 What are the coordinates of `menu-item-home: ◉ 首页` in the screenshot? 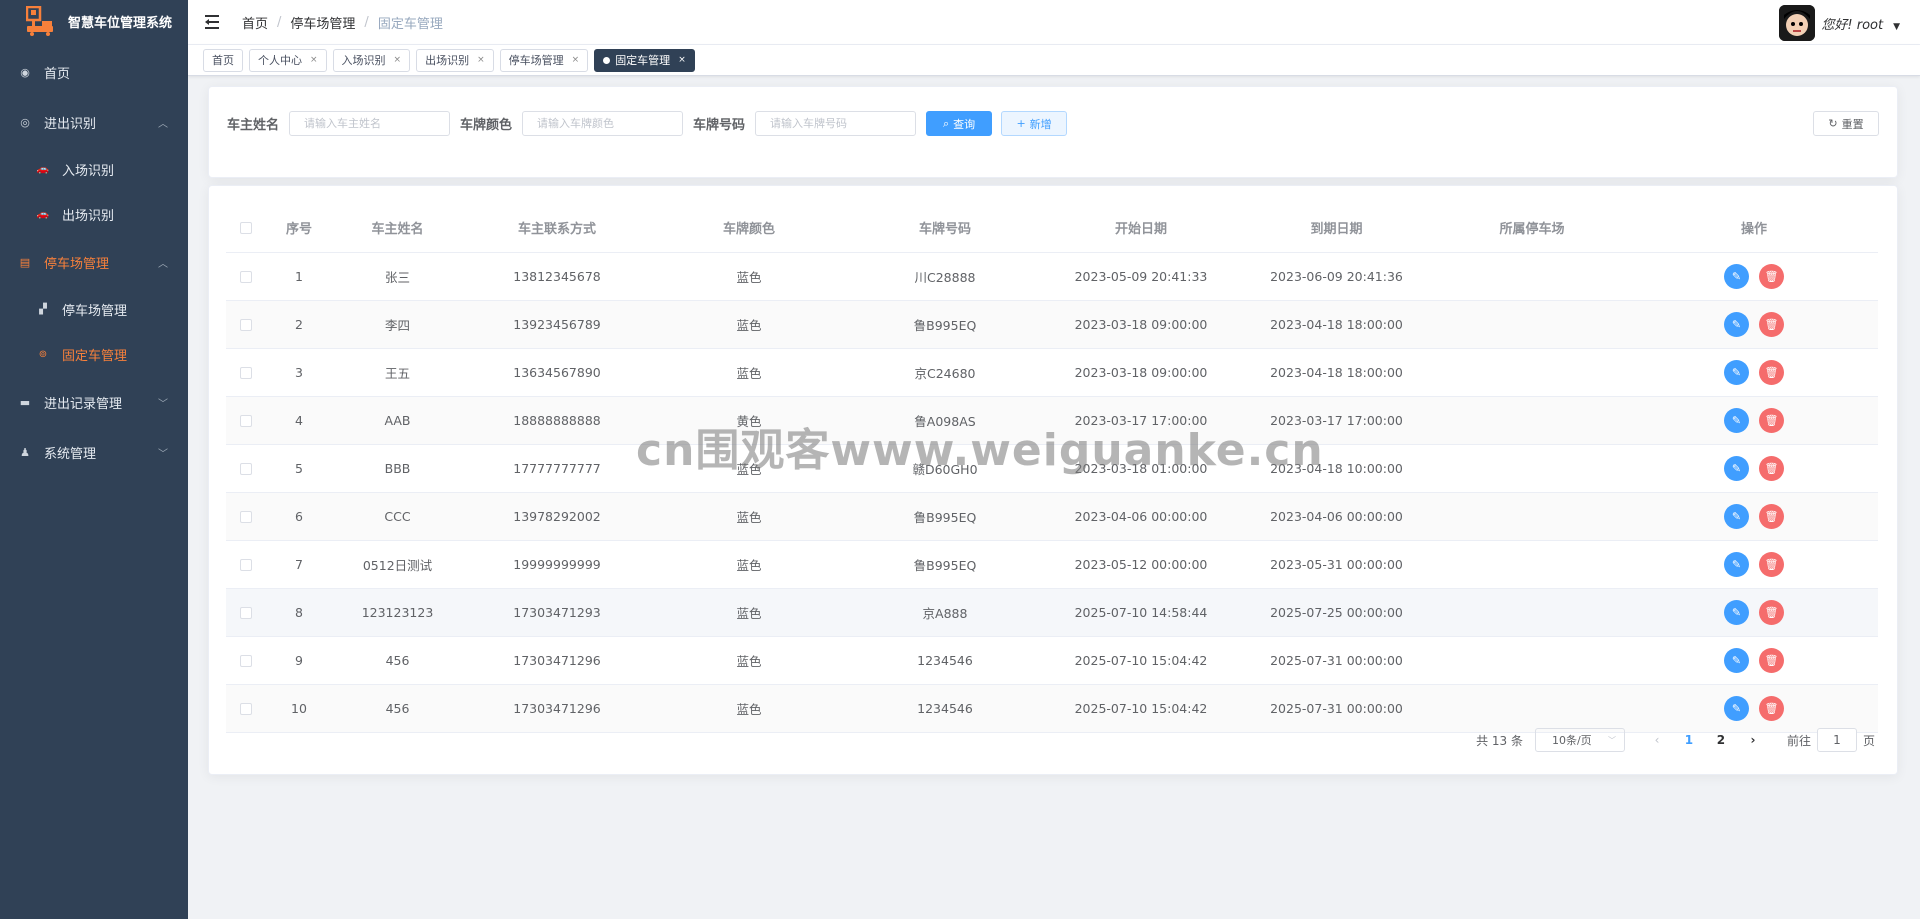 It's located at (94, 72).